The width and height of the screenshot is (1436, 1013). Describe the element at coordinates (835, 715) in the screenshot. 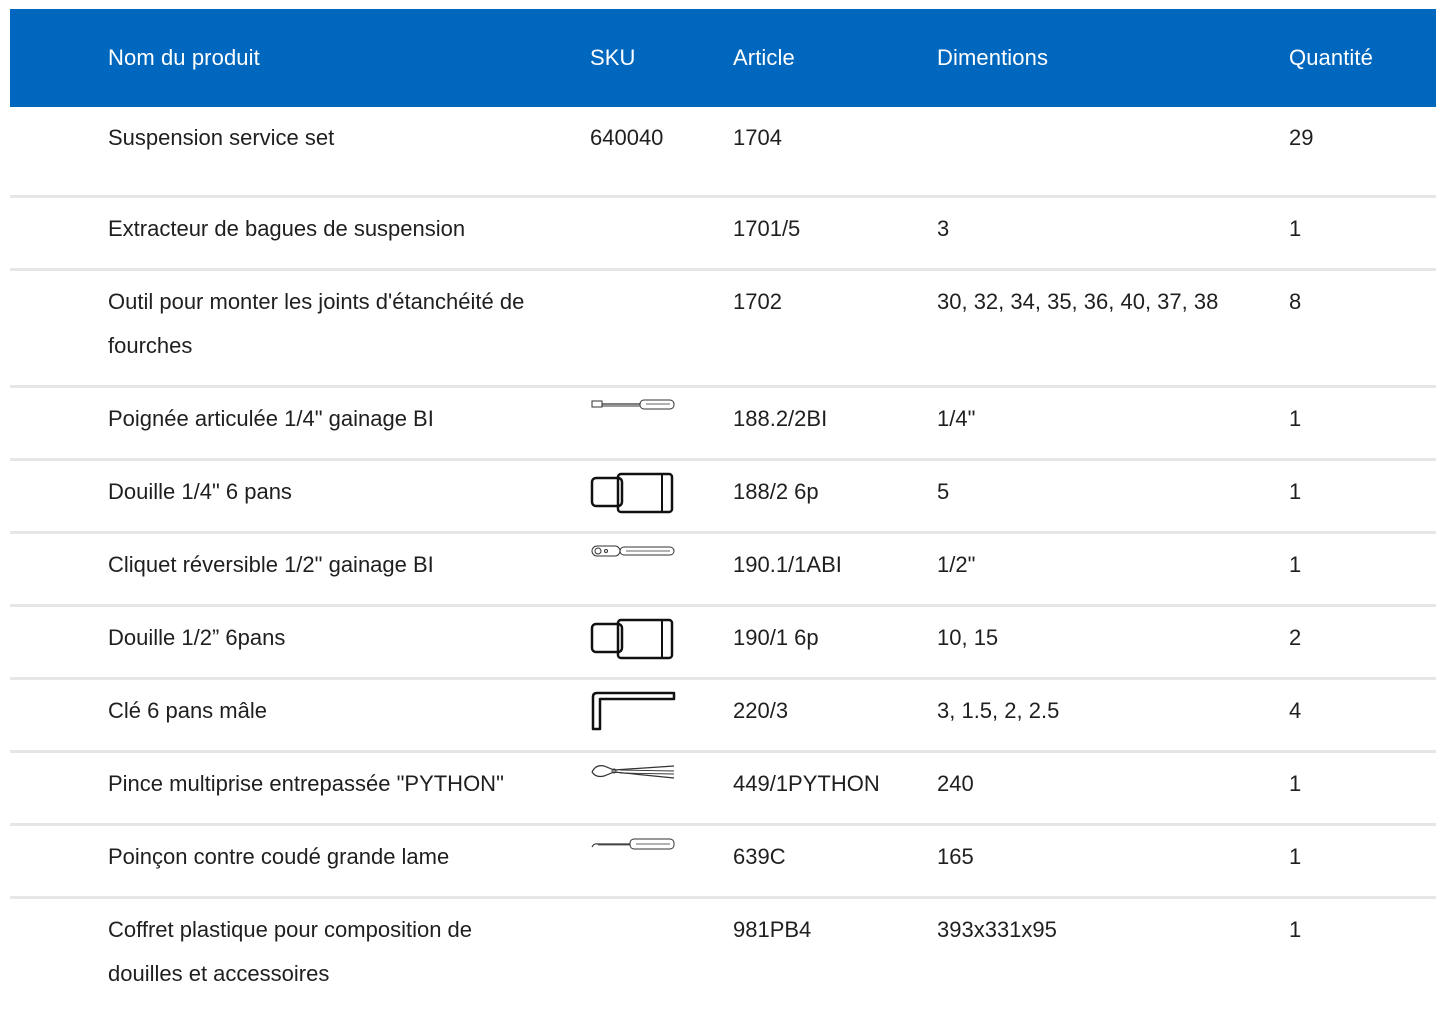

I see `product-article: 220/3` at that location.